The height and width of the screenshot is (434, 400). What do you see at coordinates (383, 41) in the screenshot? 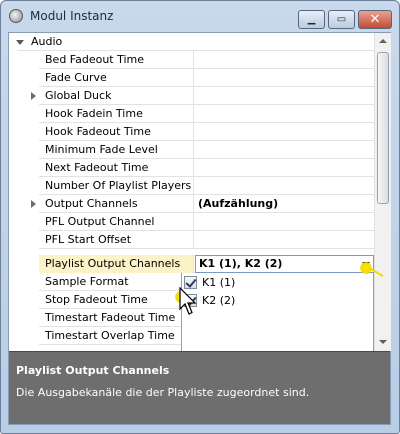
I see `scroll-up-icon` at bounding box center [383, 41].